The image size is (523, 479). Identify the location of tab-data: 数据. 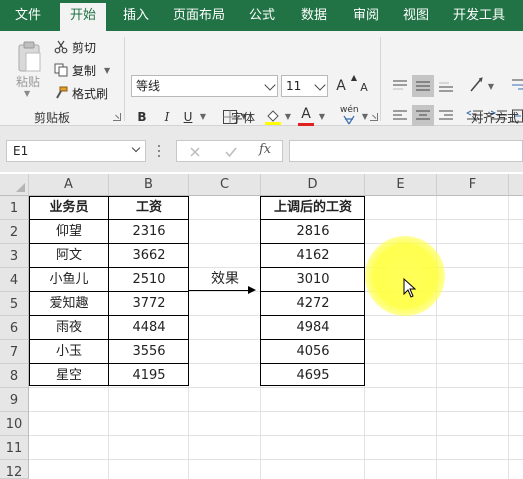
(314, 15).